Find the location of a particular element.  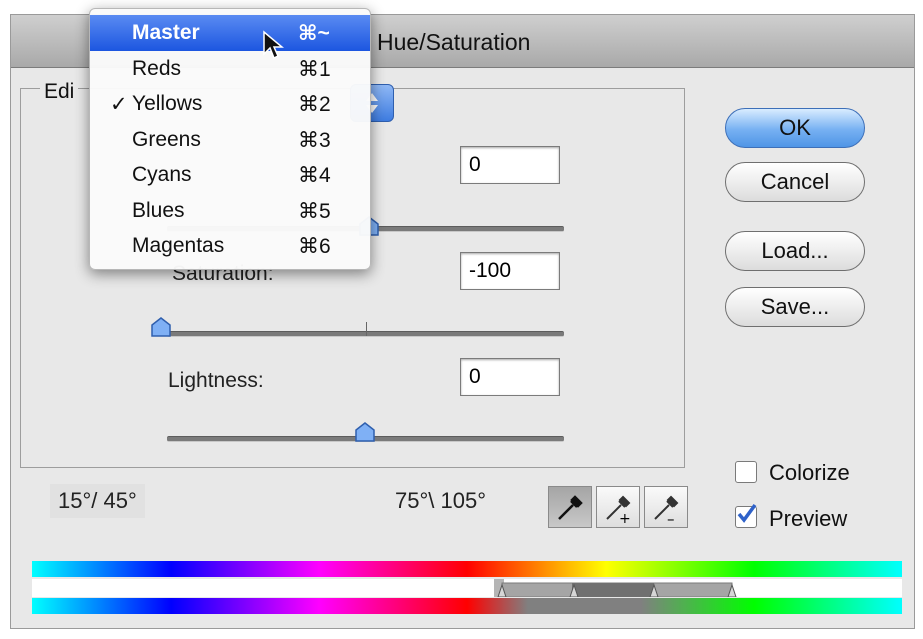

window-title: Hue/Saturation is located at coordinates (454, 42).